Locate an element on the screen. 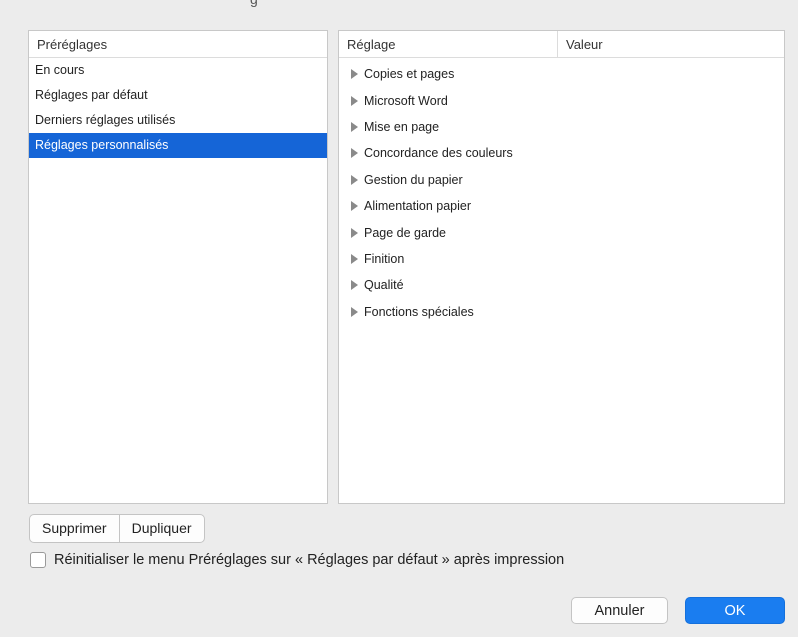 This screenshot has width=798, height=637. setting-row-label: Finition is located at coordinates (384, 258).